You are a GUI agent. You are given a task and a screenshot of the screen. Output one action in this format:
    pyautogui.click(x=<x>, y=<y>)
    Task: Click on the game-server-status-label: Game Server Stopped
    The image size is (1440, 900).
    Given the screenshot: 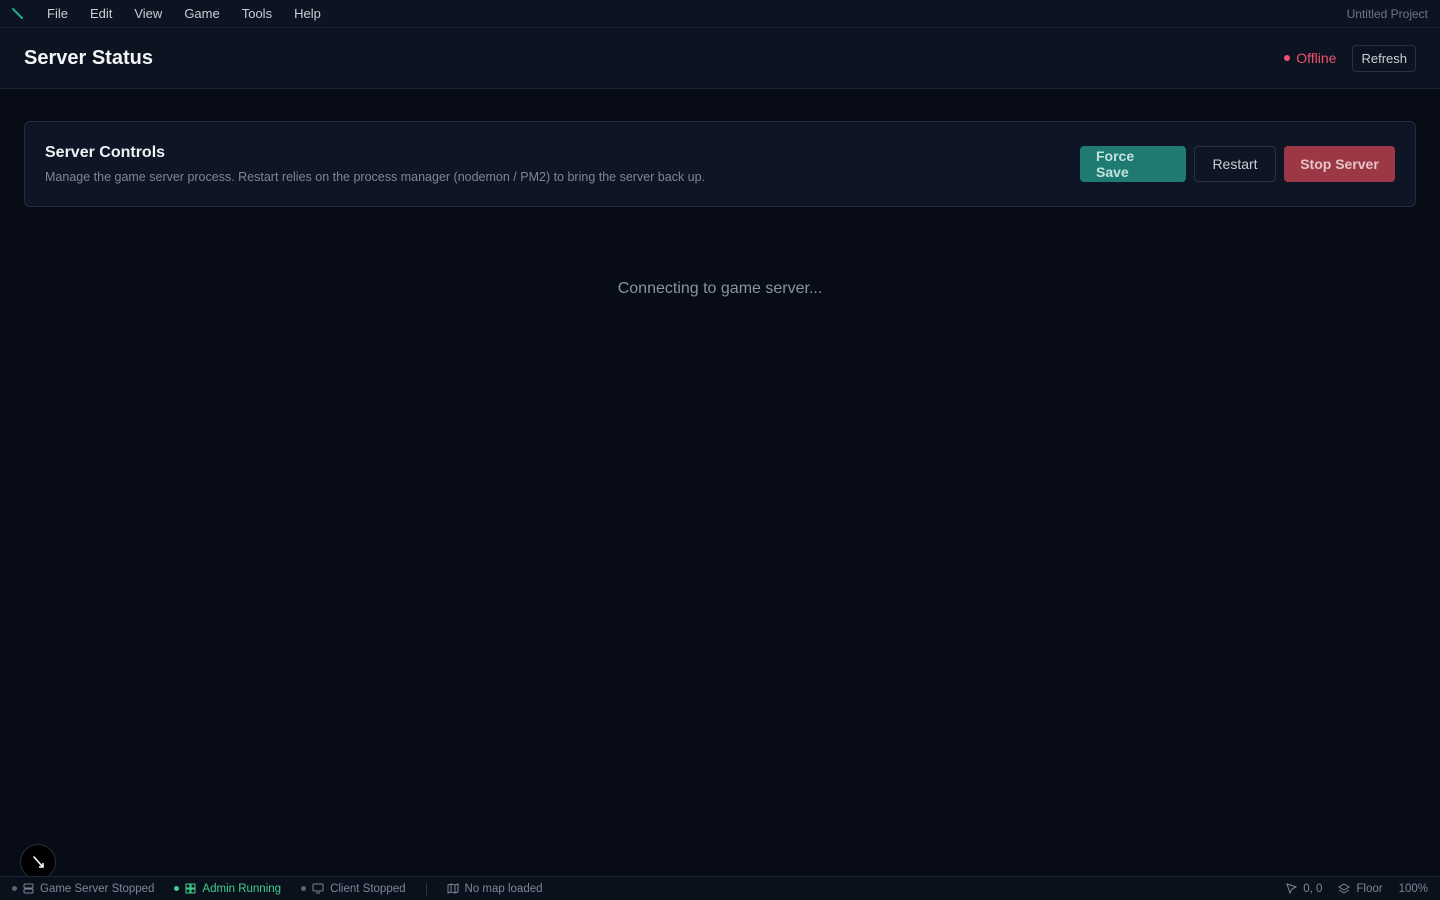 What is the action you would take?
    pyautogui.click(x=97, y=888)
    